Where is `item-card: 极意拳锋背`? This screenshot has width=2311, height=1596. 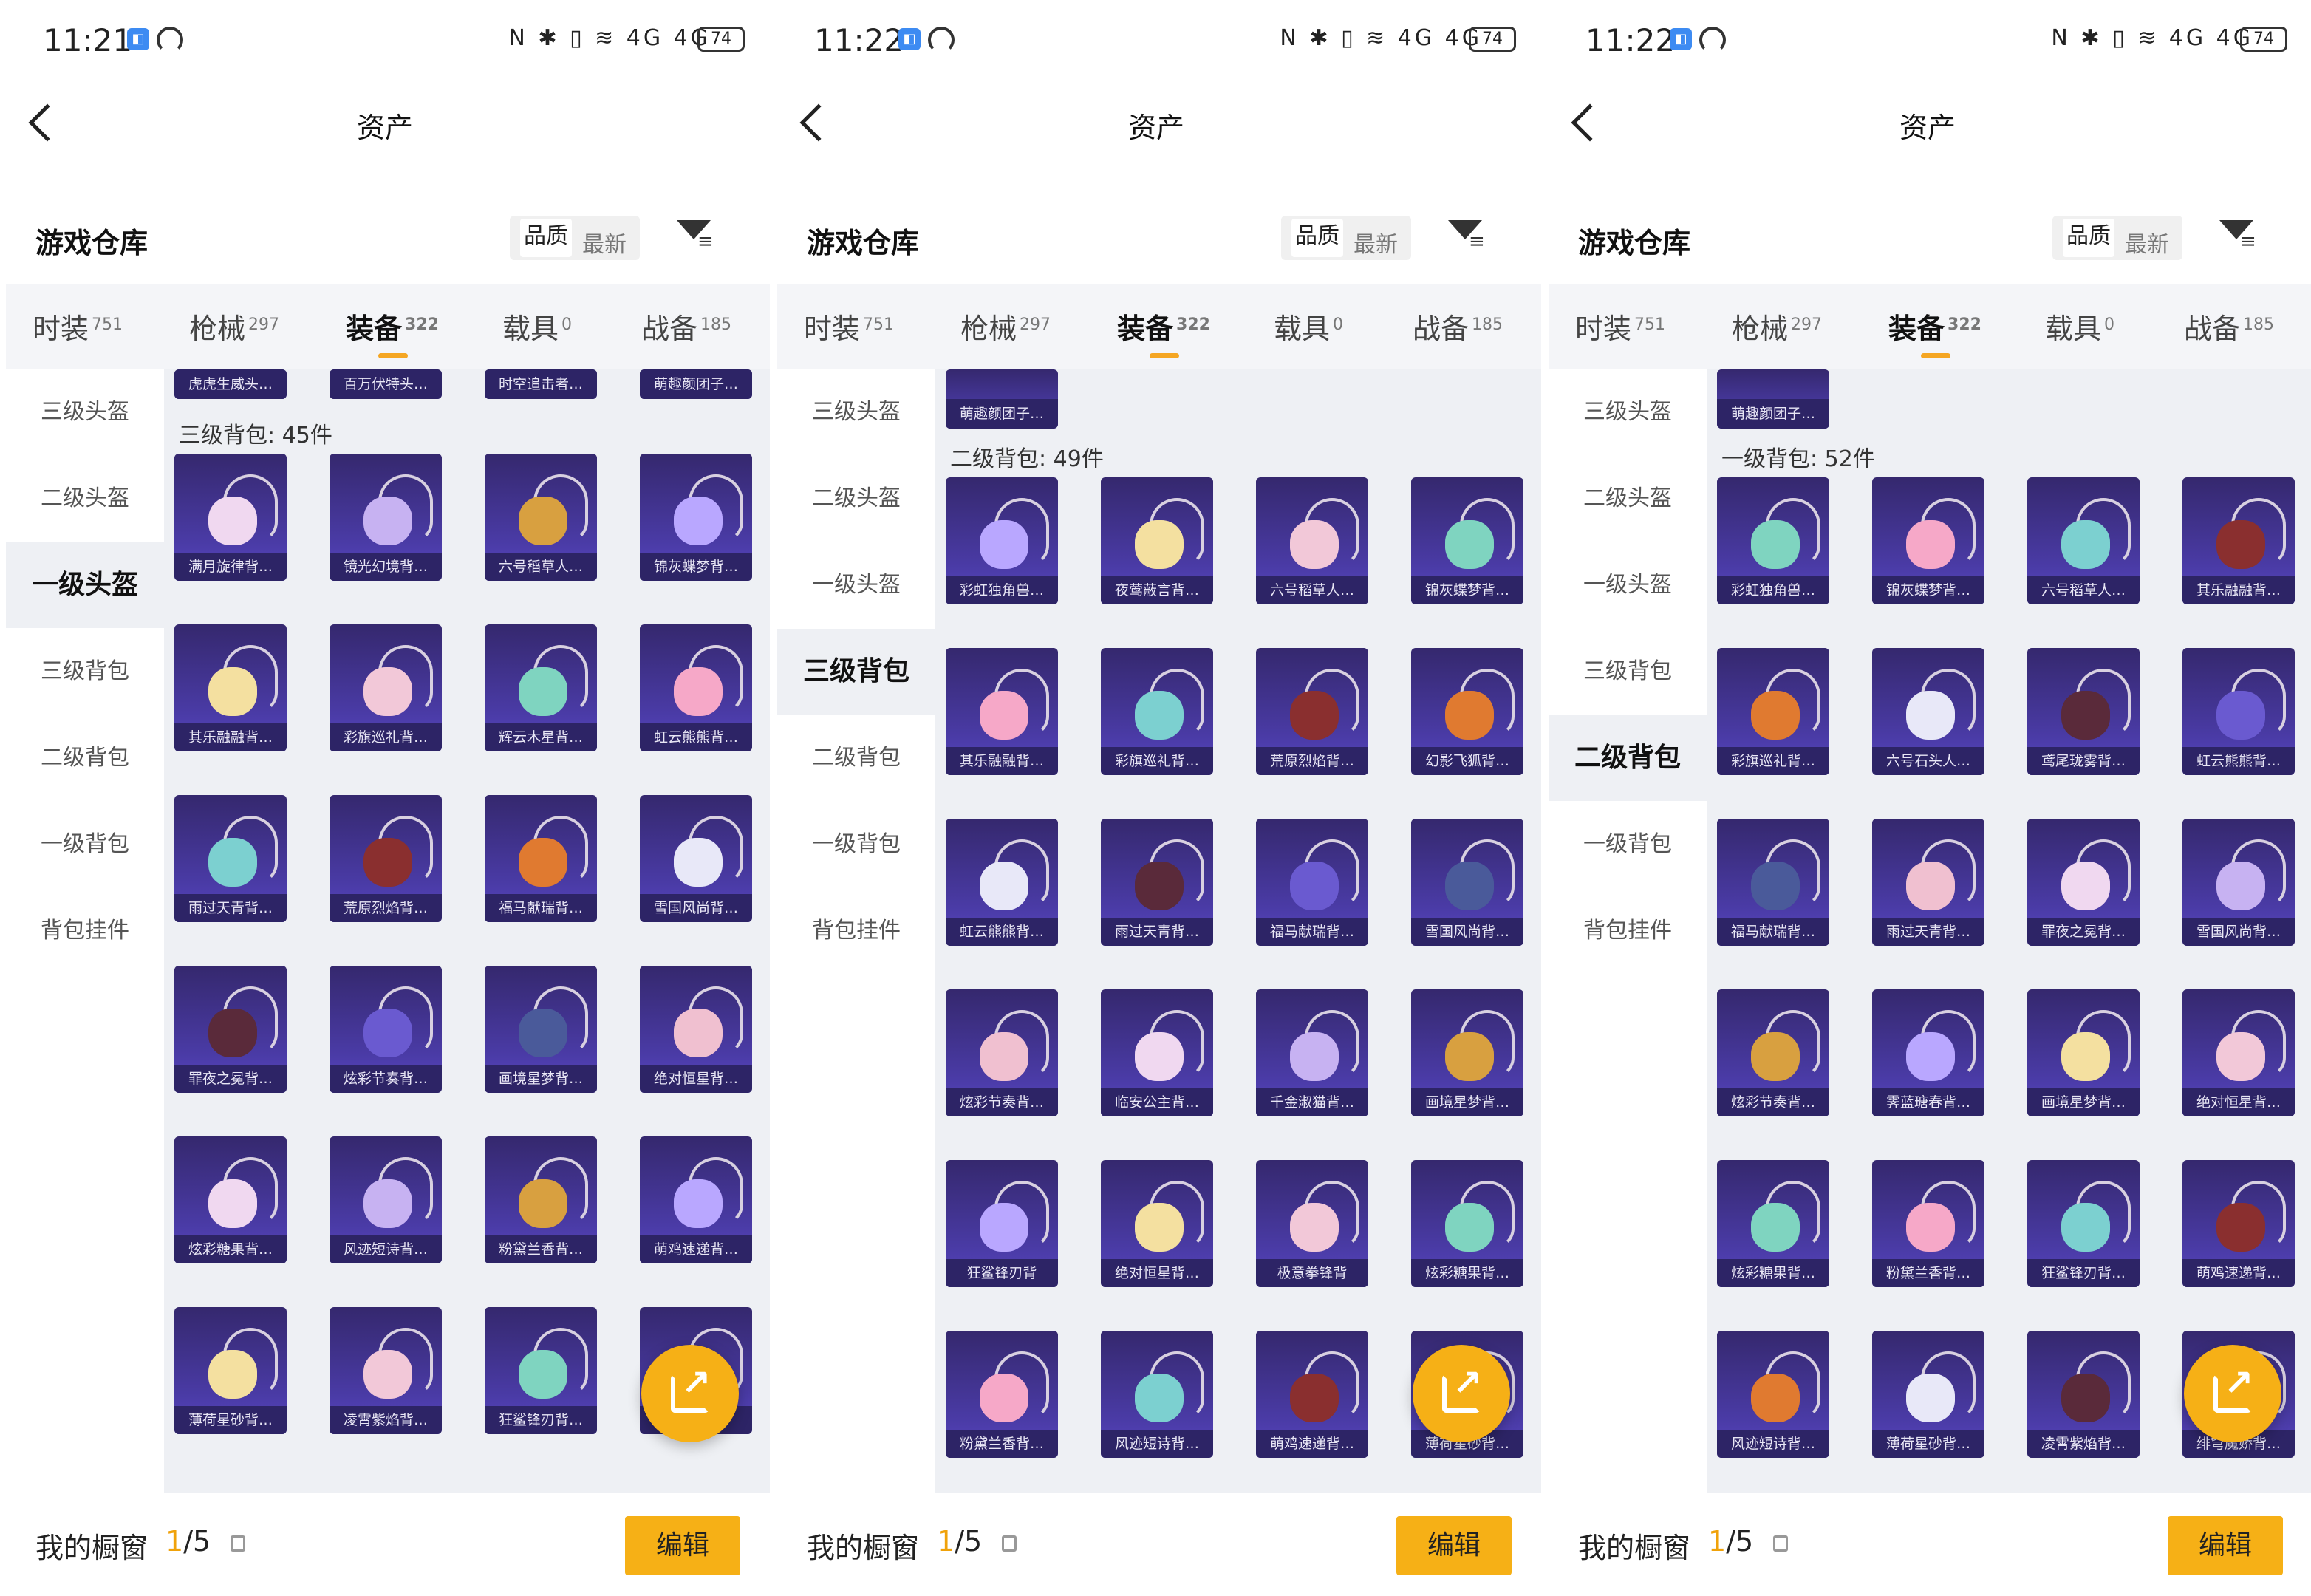
item-card: 极意拳锋背 is located at coordinates (1312, 1223).